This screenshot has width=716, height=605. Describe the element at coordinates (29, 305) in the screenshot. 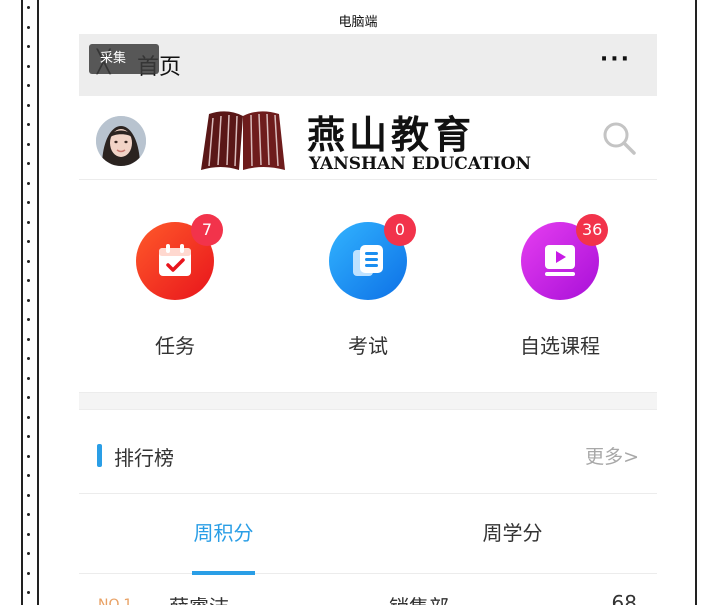

I see `binder-dots` at that location.